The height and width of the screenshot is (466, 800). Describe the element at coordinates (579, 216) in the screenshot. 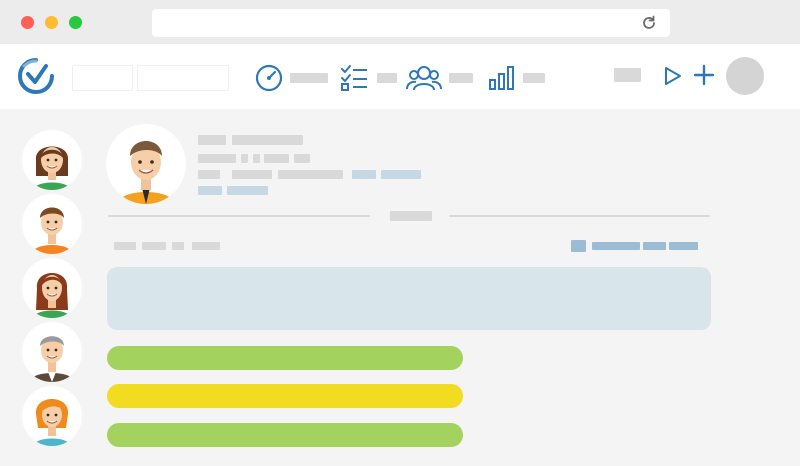

I see `divider-right` at that location.